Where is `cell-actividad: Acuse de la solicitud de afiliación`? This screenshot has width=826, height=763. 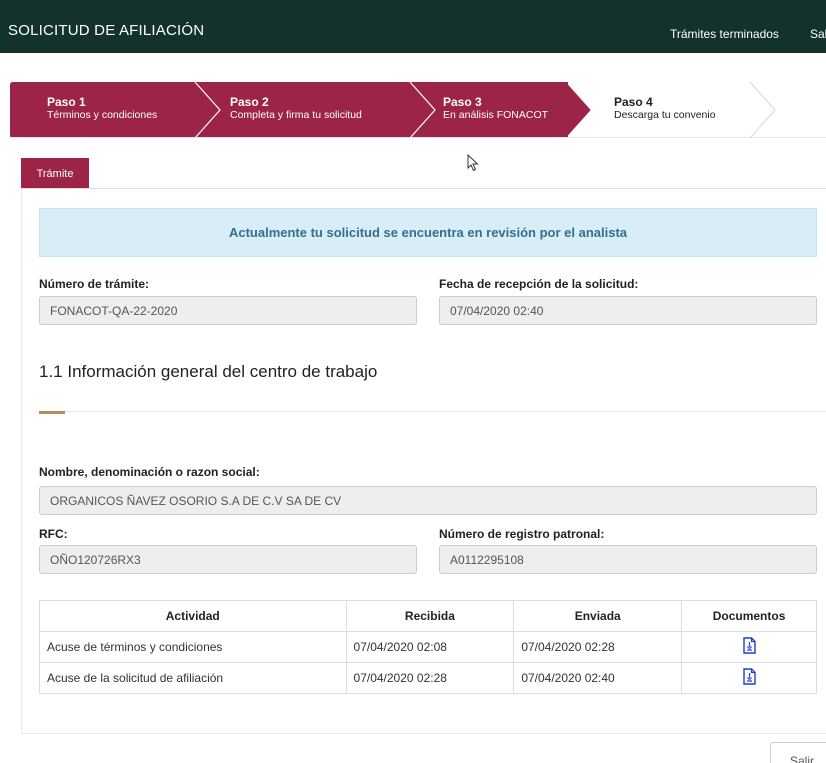 cell-actividad: Acuse de la solicitud de afiliación is located at coordinates (193, 678).